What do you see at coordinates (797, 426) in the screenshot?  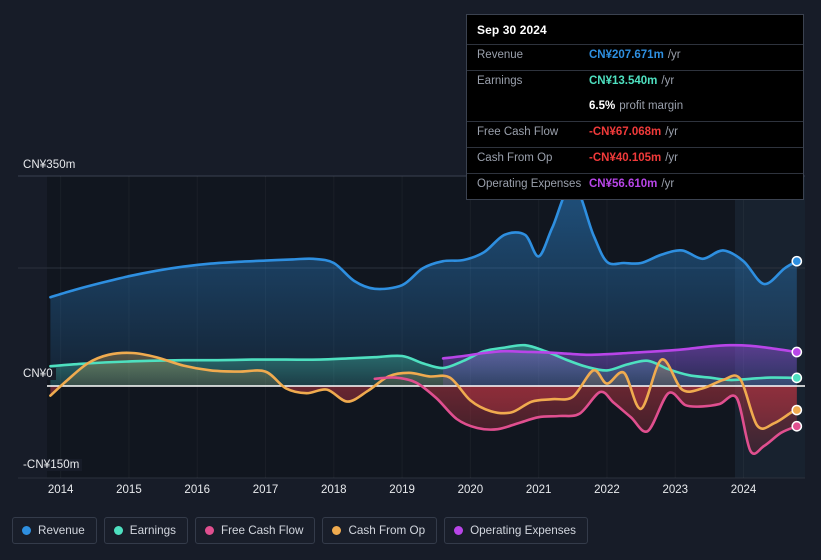 I see `series-endpoint-free-cash-flow` at bounding box center [797, 426].